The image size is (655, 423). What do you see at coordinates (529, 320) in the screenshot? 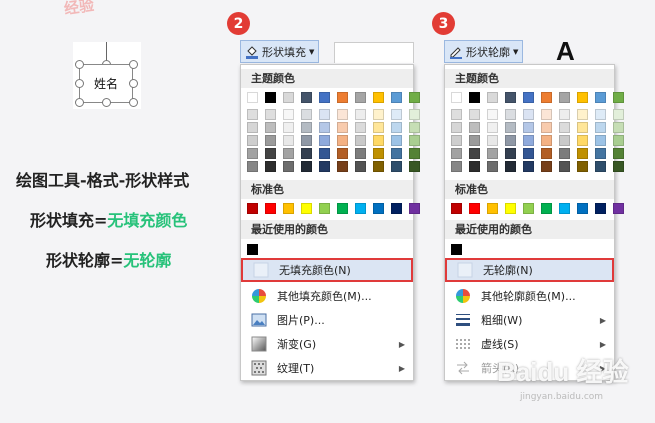
I see `line-weight-item: 粗细(W) ▶` at bounding box center [529, 320].